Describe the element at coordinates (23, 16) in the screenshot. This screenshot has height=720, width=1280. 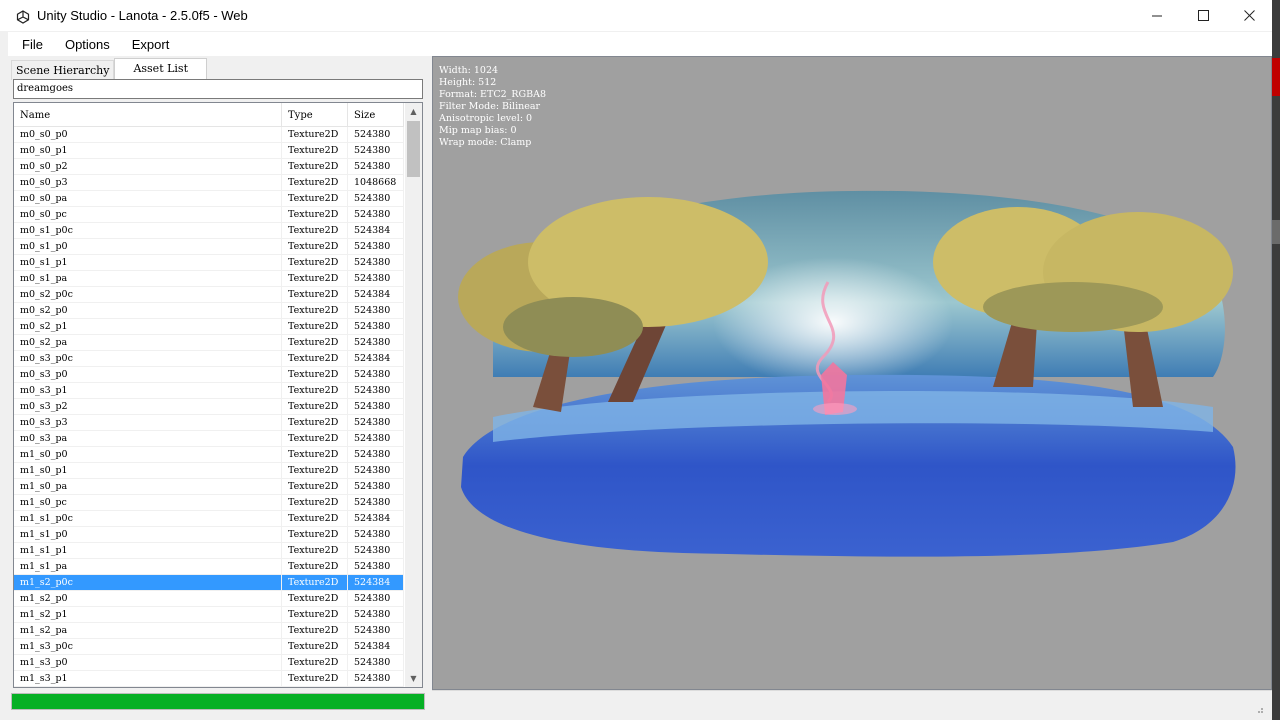
I see `unity-logo-icon` at that location.